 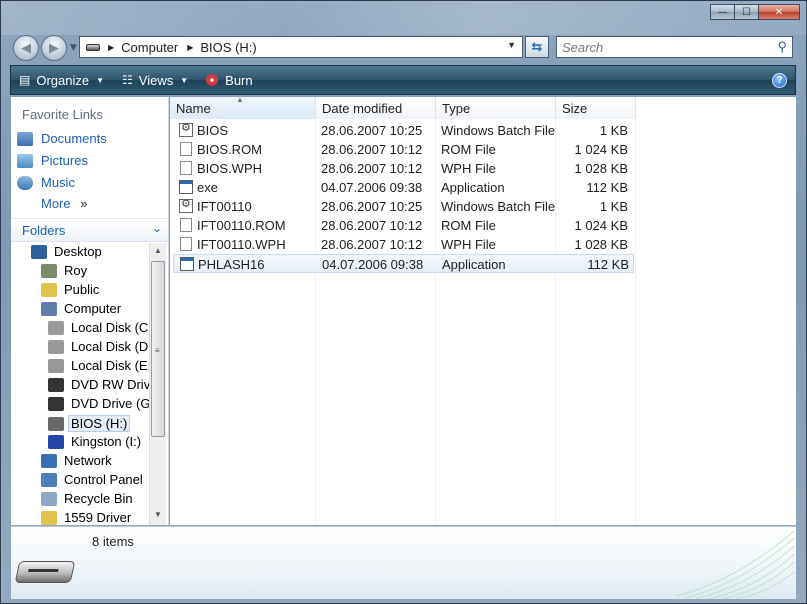 What do you see at coordinates (372, 206) in the screenshot?
I see `file-date-modified: 28.06.2007 10:25` at bounding box center [372, 206].